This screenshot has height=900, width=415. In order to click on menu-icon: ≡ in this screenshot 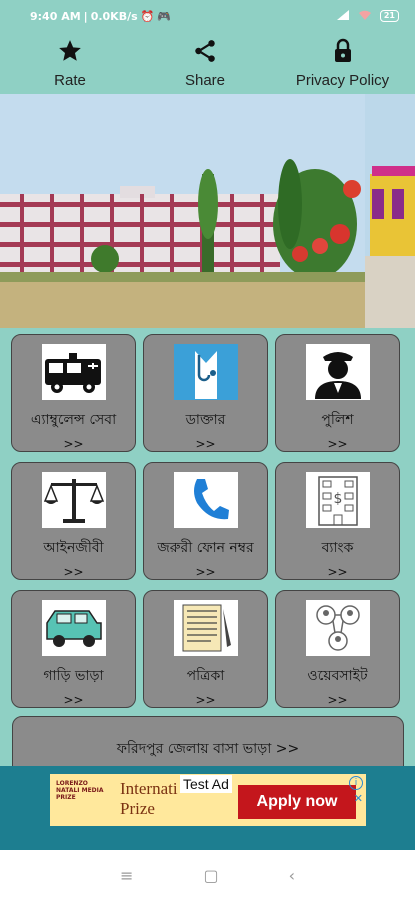, I will do `click(126, 875)`.